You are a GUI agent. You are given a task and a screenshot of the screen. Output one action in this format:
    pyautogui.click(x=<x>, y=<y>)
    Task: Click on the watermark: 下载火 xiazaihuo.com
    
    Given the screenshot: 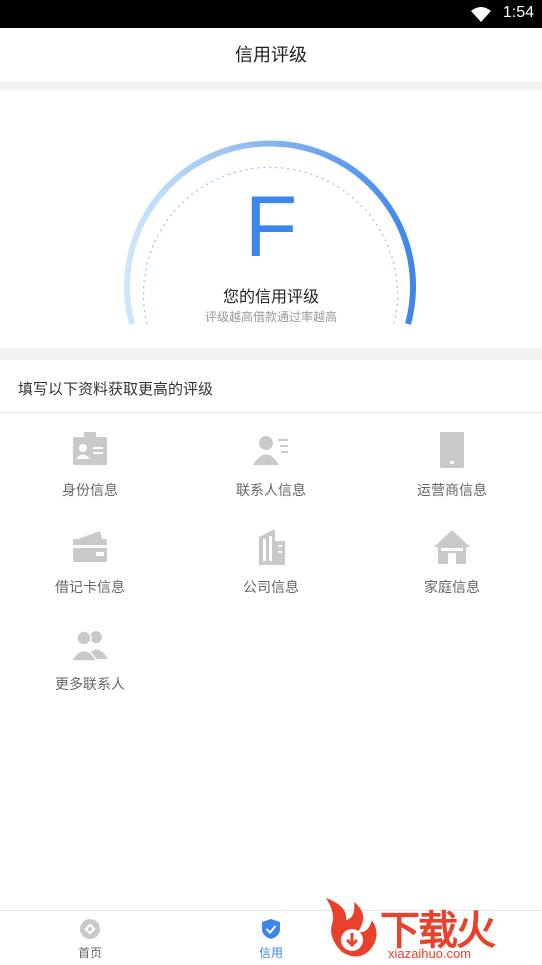 What is the action you would take?
    pyautogui.click(x=430, y=929)
    